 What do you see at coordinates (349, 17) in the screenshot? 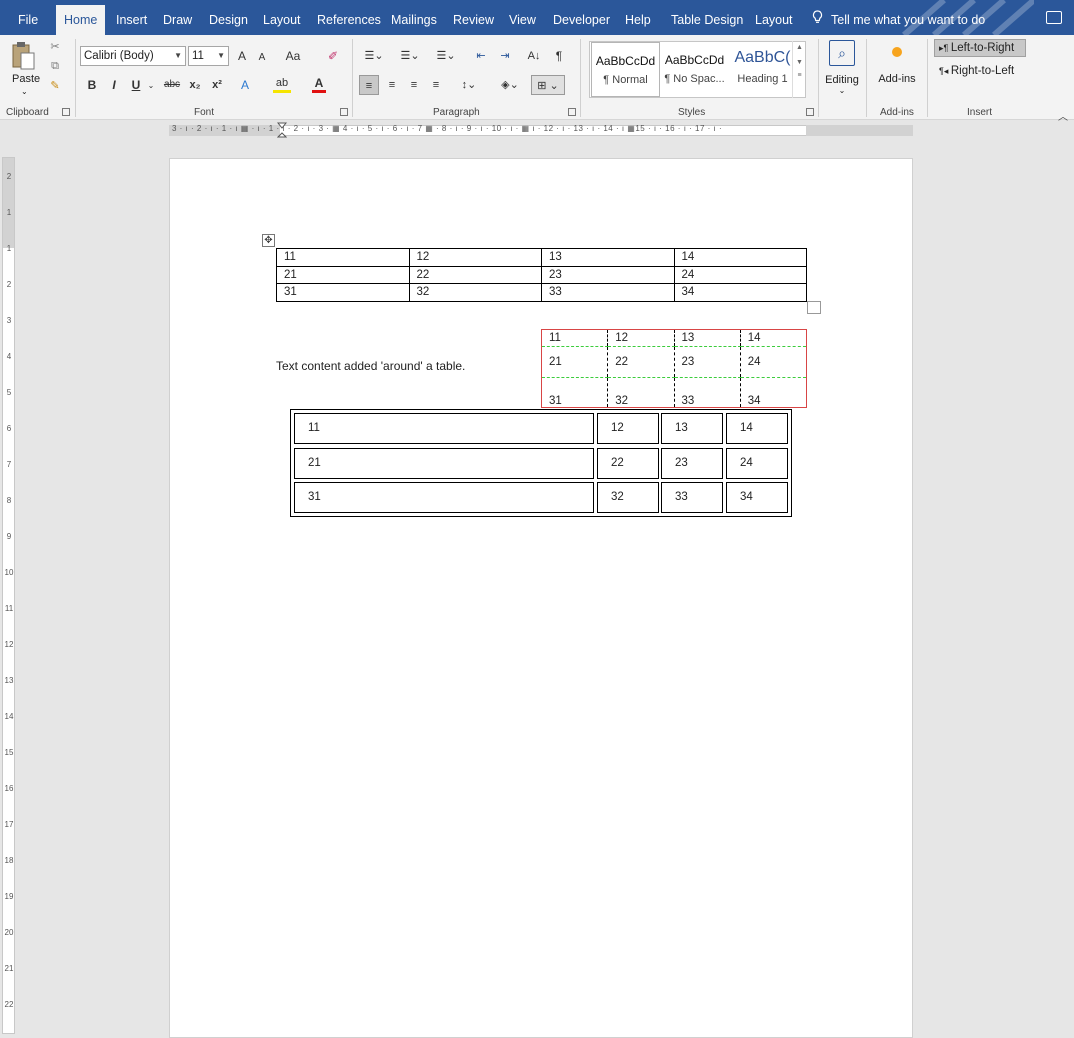
I see `tab-references: References` at bounding box center [349, 17].